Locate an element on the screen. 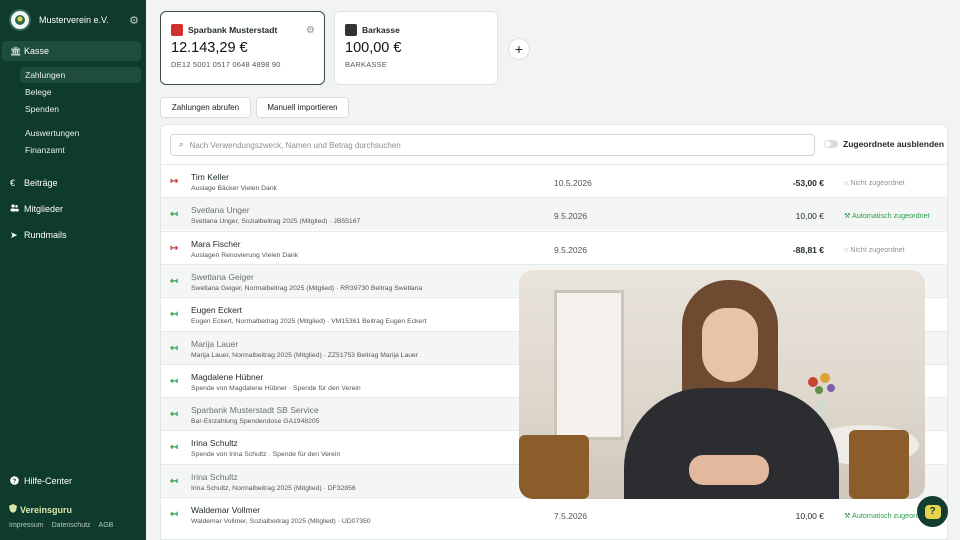 The height and width of the screenshot is (540, 960). payer-name: Marija Lauer is located at coordinates (215, 343).